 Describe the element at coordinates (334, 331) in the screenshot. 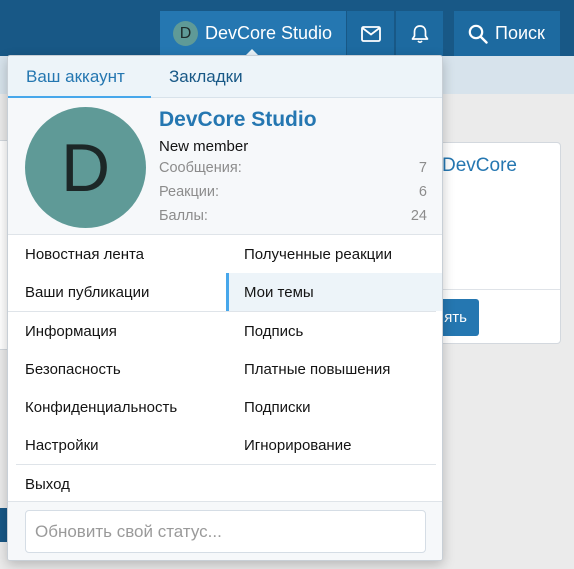

I see `link-signature: Подпись` at that location.